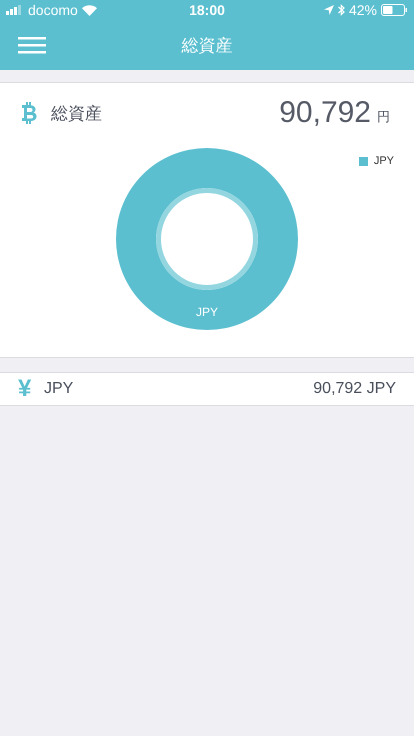  I want to click on currency-unit: 円, so click(383, 117).